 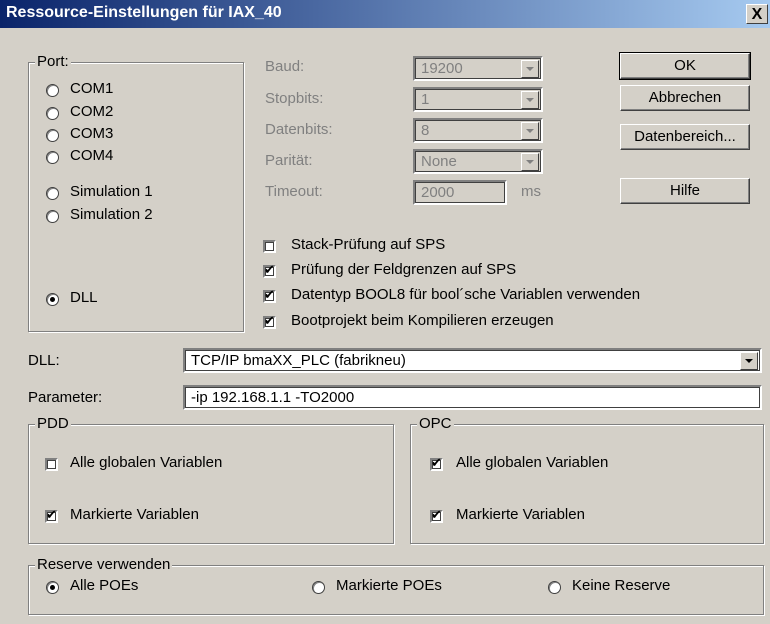 What do you see at coordinates (404, 269) in the screenshot?
I see `field-bounds-label: Prüfung der Feldgrenzen auf SPS` at bounding box center [404, 269].